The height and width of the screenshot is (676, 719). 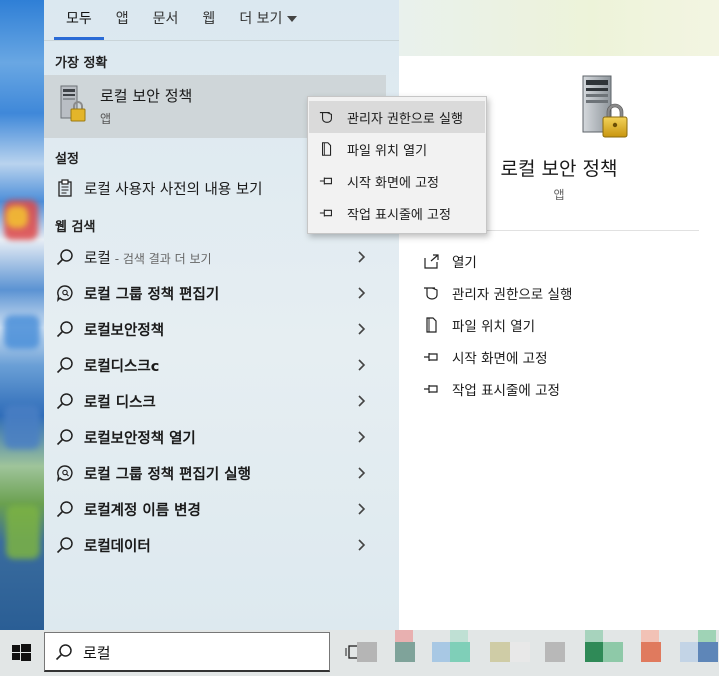 I want to click on menu-item-pin-to-taskbar: 작업 표시줄에 고정, so click(x=397, y=213).